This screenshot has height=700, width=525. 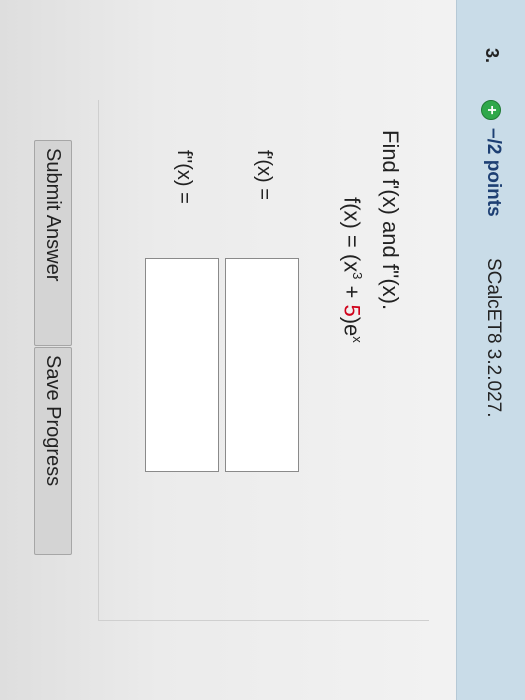 What do you see at coordinates (352, 310) in the screenshot?
I see `equation-constant: 5` at bounding box center [352, 310].